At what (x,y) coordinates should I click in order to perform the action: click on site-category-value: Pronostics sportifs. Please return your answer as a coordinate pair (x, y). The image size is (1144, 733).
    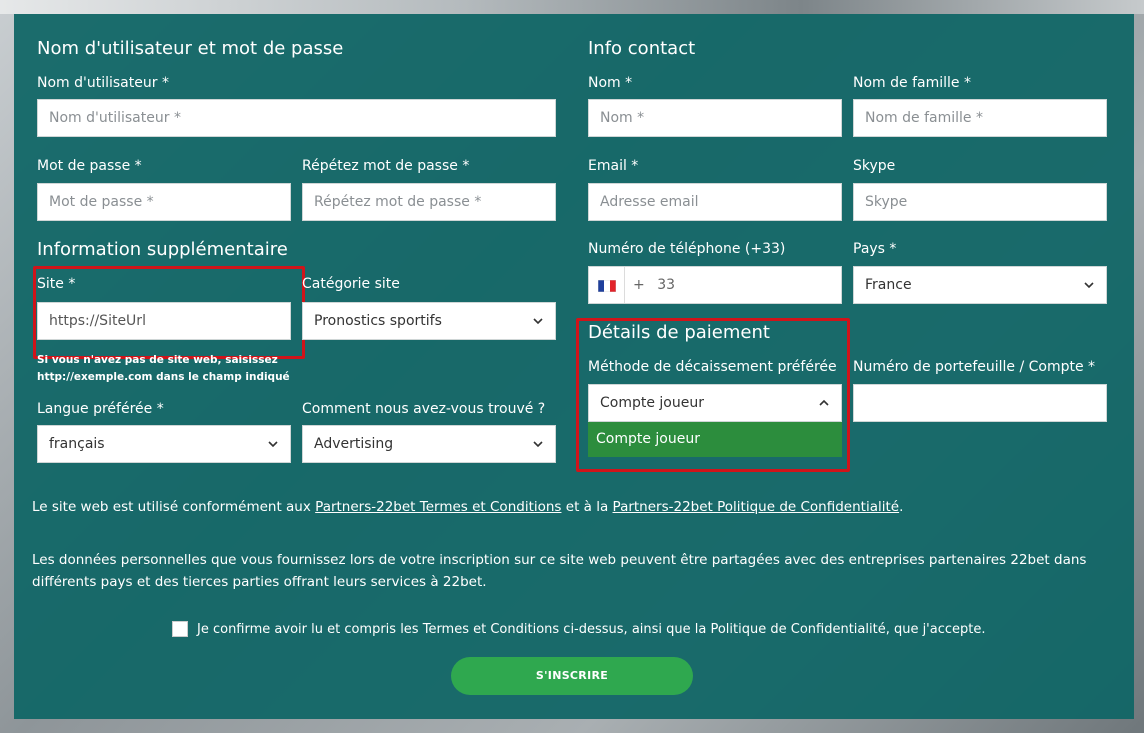
    Looking at the image, I should click on (378, 321).